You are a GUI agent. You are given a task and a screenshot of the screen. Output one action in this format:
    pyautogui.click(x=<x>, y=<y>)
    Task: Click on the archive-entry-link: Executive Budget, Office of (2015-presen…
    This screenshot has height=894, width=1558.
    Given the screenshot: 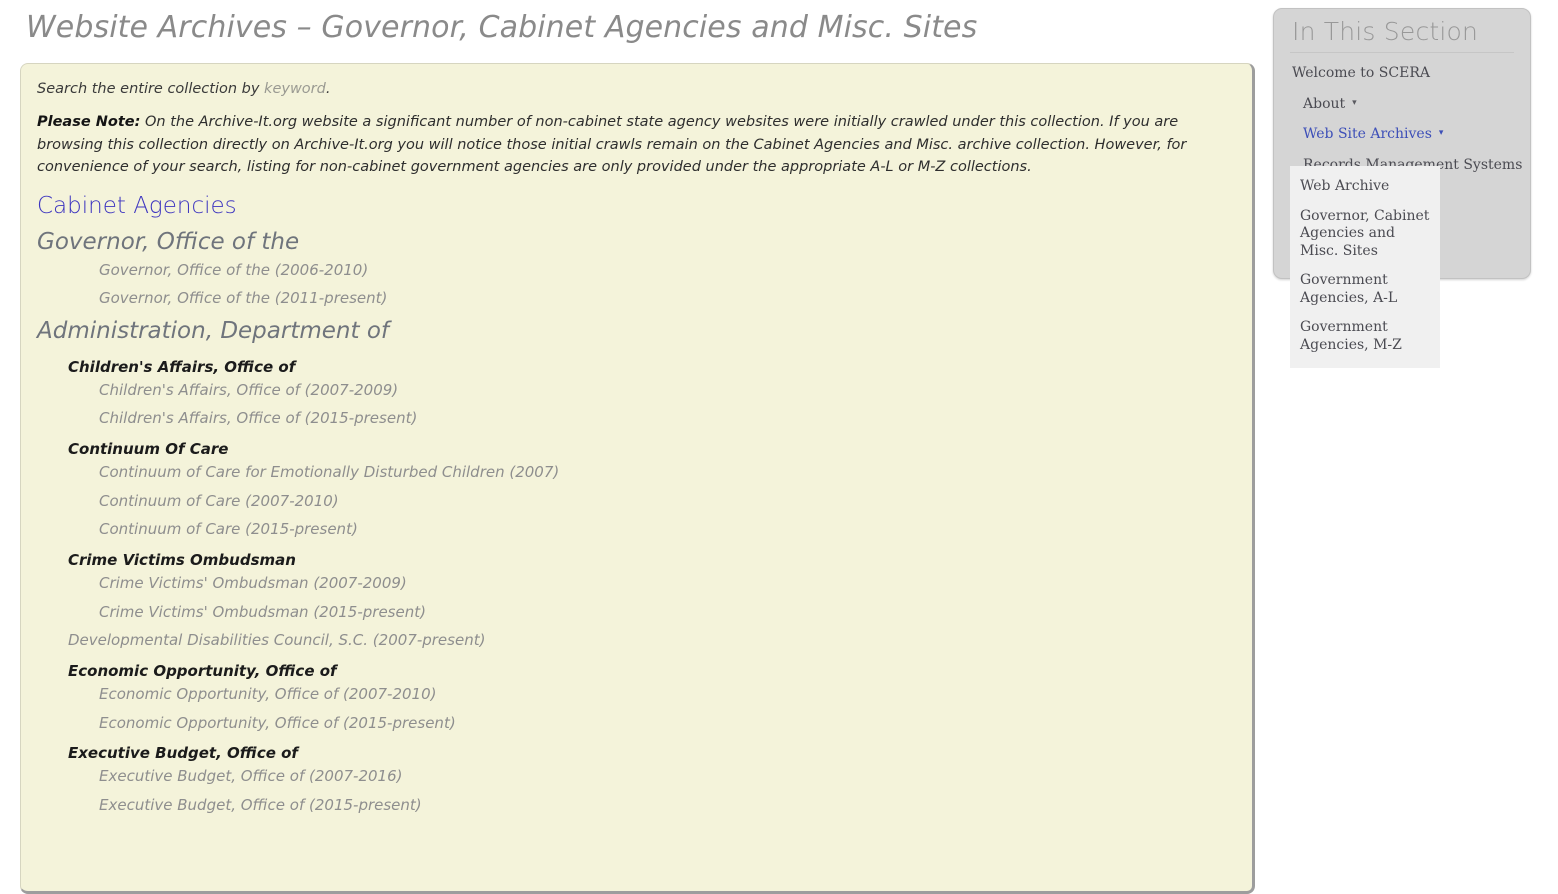 What is the action you would take?
    pyautogui.click(x=635, y=805)
    